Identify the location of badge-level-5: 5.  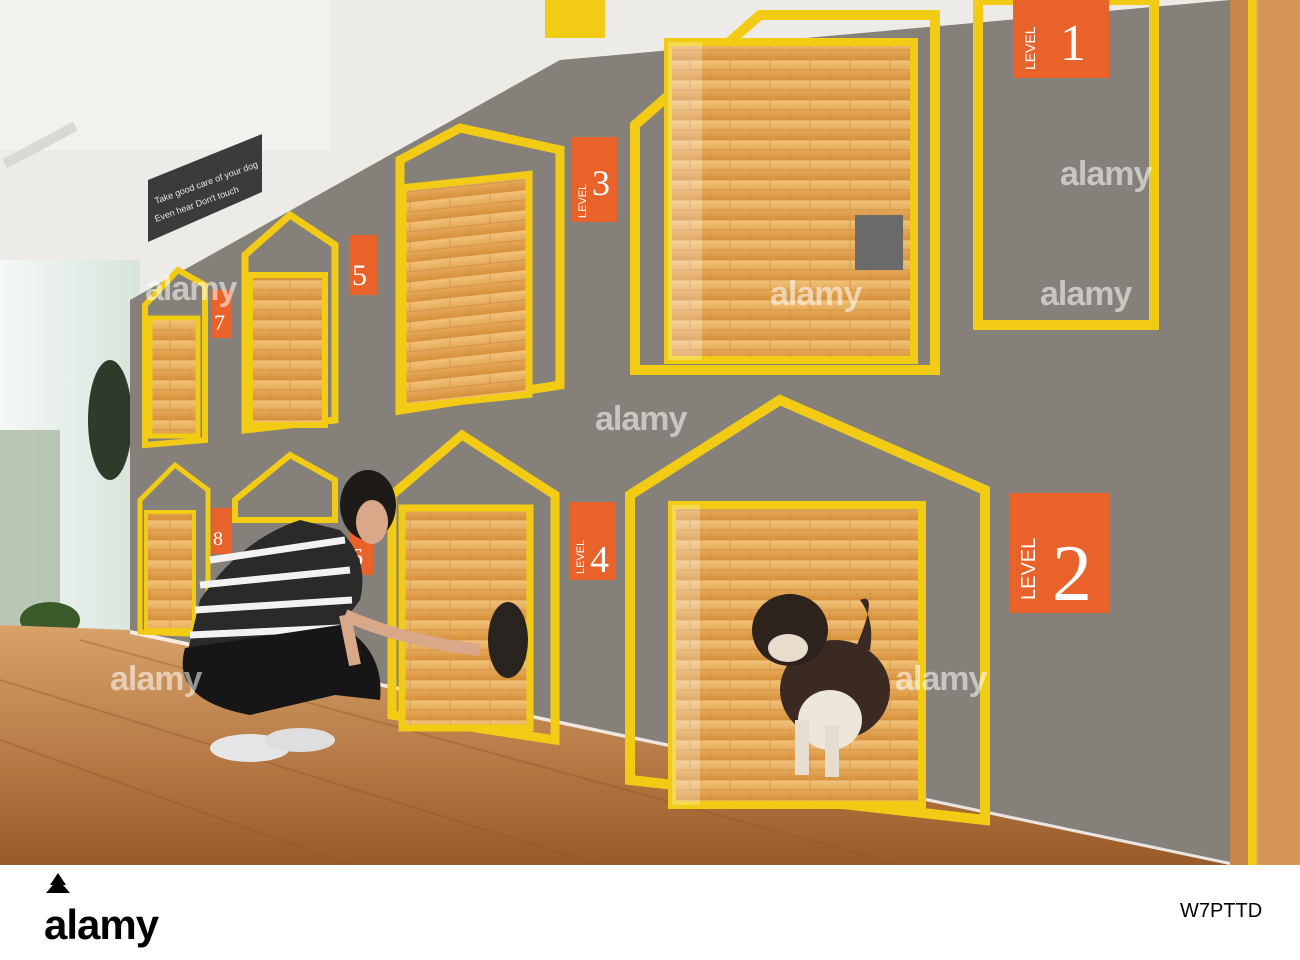
(363, 265).